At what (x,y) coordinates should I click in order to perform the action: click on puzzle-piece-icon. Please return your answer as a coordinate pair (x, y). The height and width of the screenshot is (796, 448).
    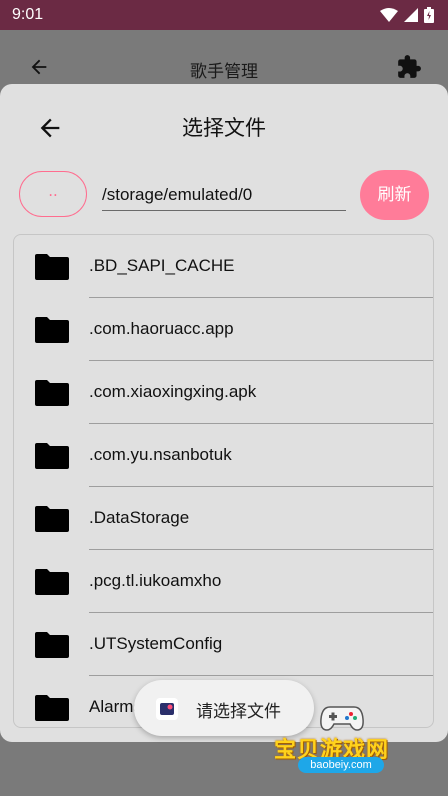
    Looking at the image, I should click on (409, 67).